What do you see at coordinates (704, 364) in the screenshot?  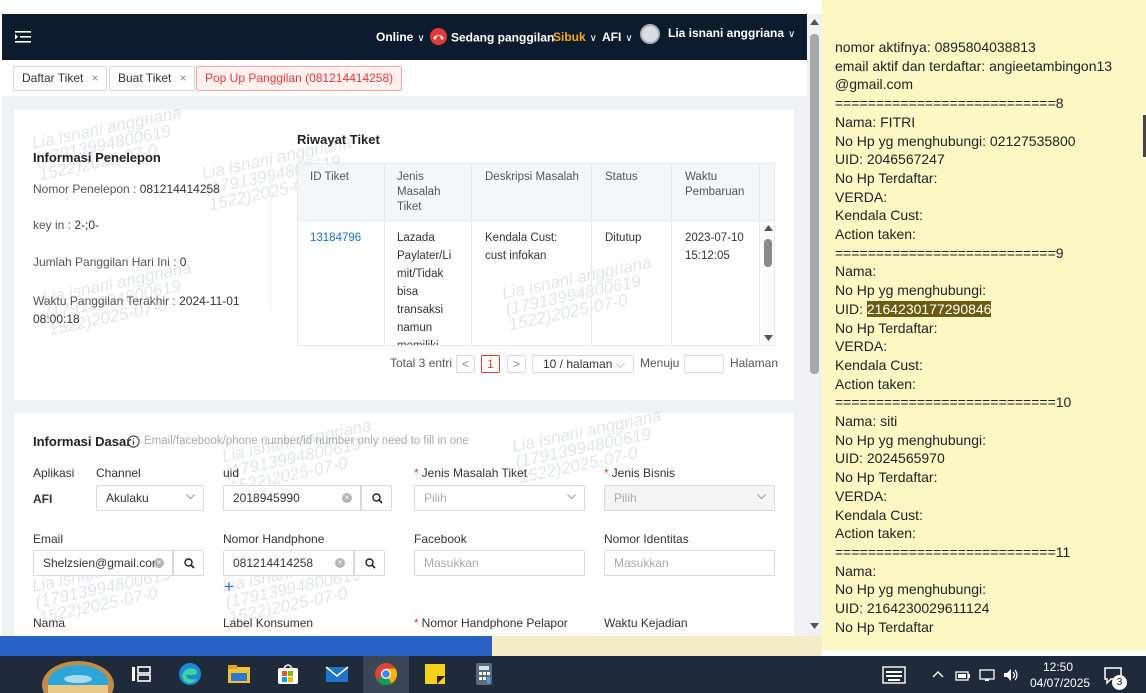 I see `goto-page-input` at bounding box center [704, 364].